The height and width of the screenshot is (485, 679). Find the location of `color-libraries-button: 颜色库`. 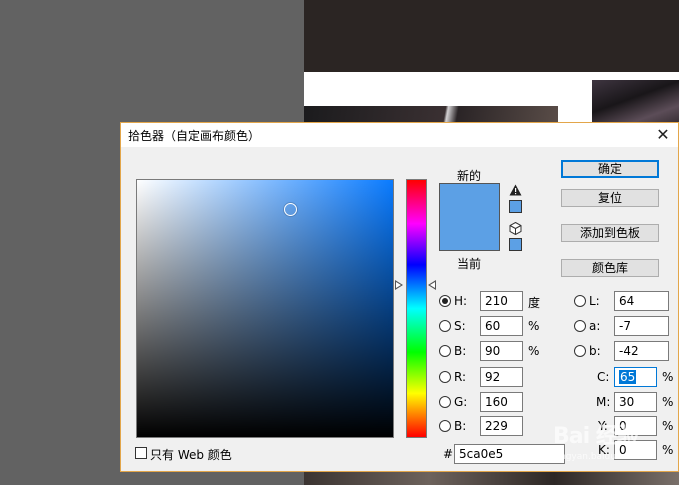

color-libraries-button: 颜色库 is located at coordinates (610, 268).